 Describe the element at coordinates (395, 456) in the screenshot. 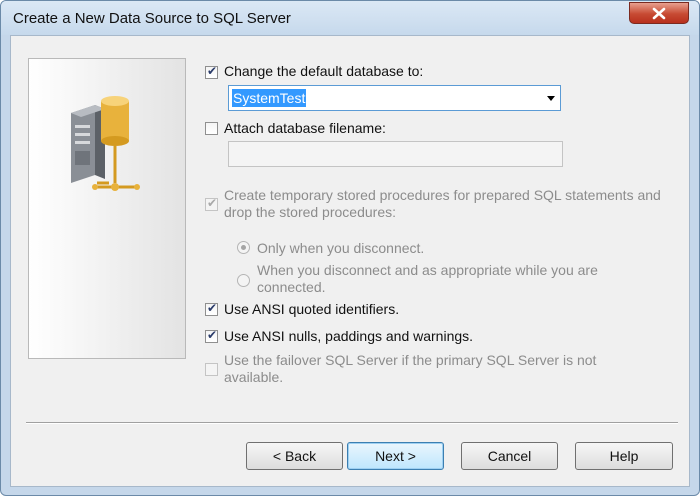

I see `next-button: Next >` at that location.